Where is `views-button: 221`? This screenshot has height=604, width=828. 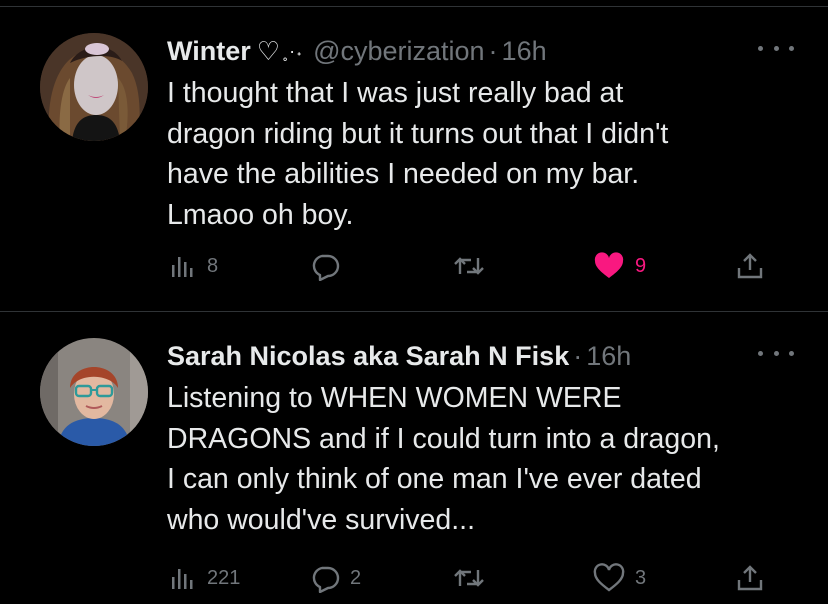
views-button: 221 is located at coordinates (203, 578).